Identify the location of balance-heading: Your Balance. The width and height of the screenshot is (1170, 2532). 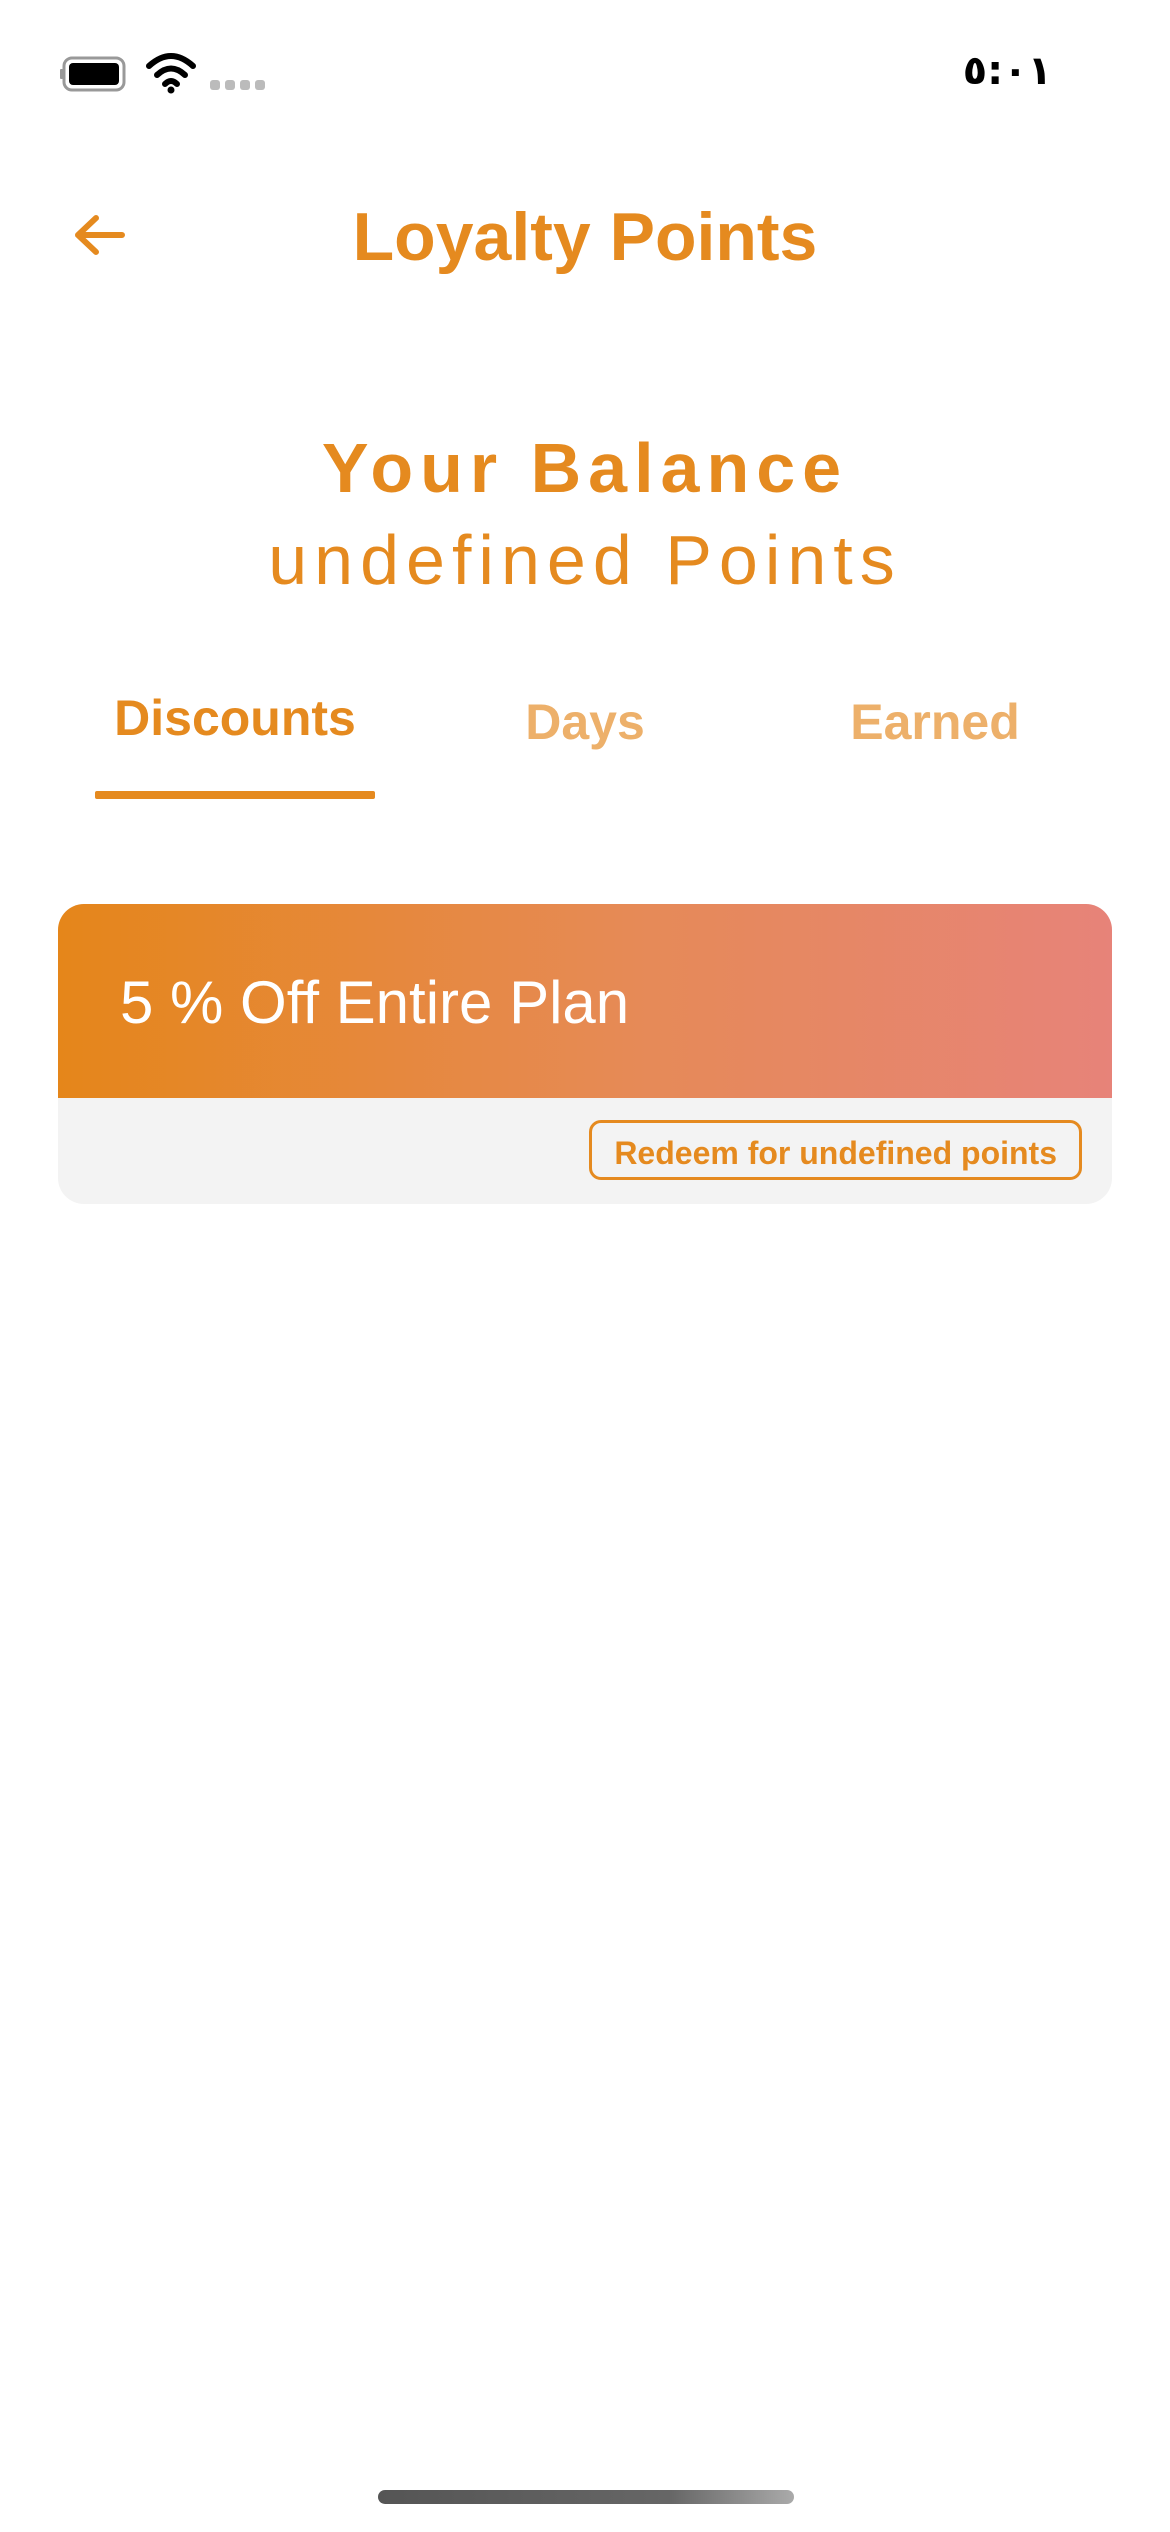
(585, 468).